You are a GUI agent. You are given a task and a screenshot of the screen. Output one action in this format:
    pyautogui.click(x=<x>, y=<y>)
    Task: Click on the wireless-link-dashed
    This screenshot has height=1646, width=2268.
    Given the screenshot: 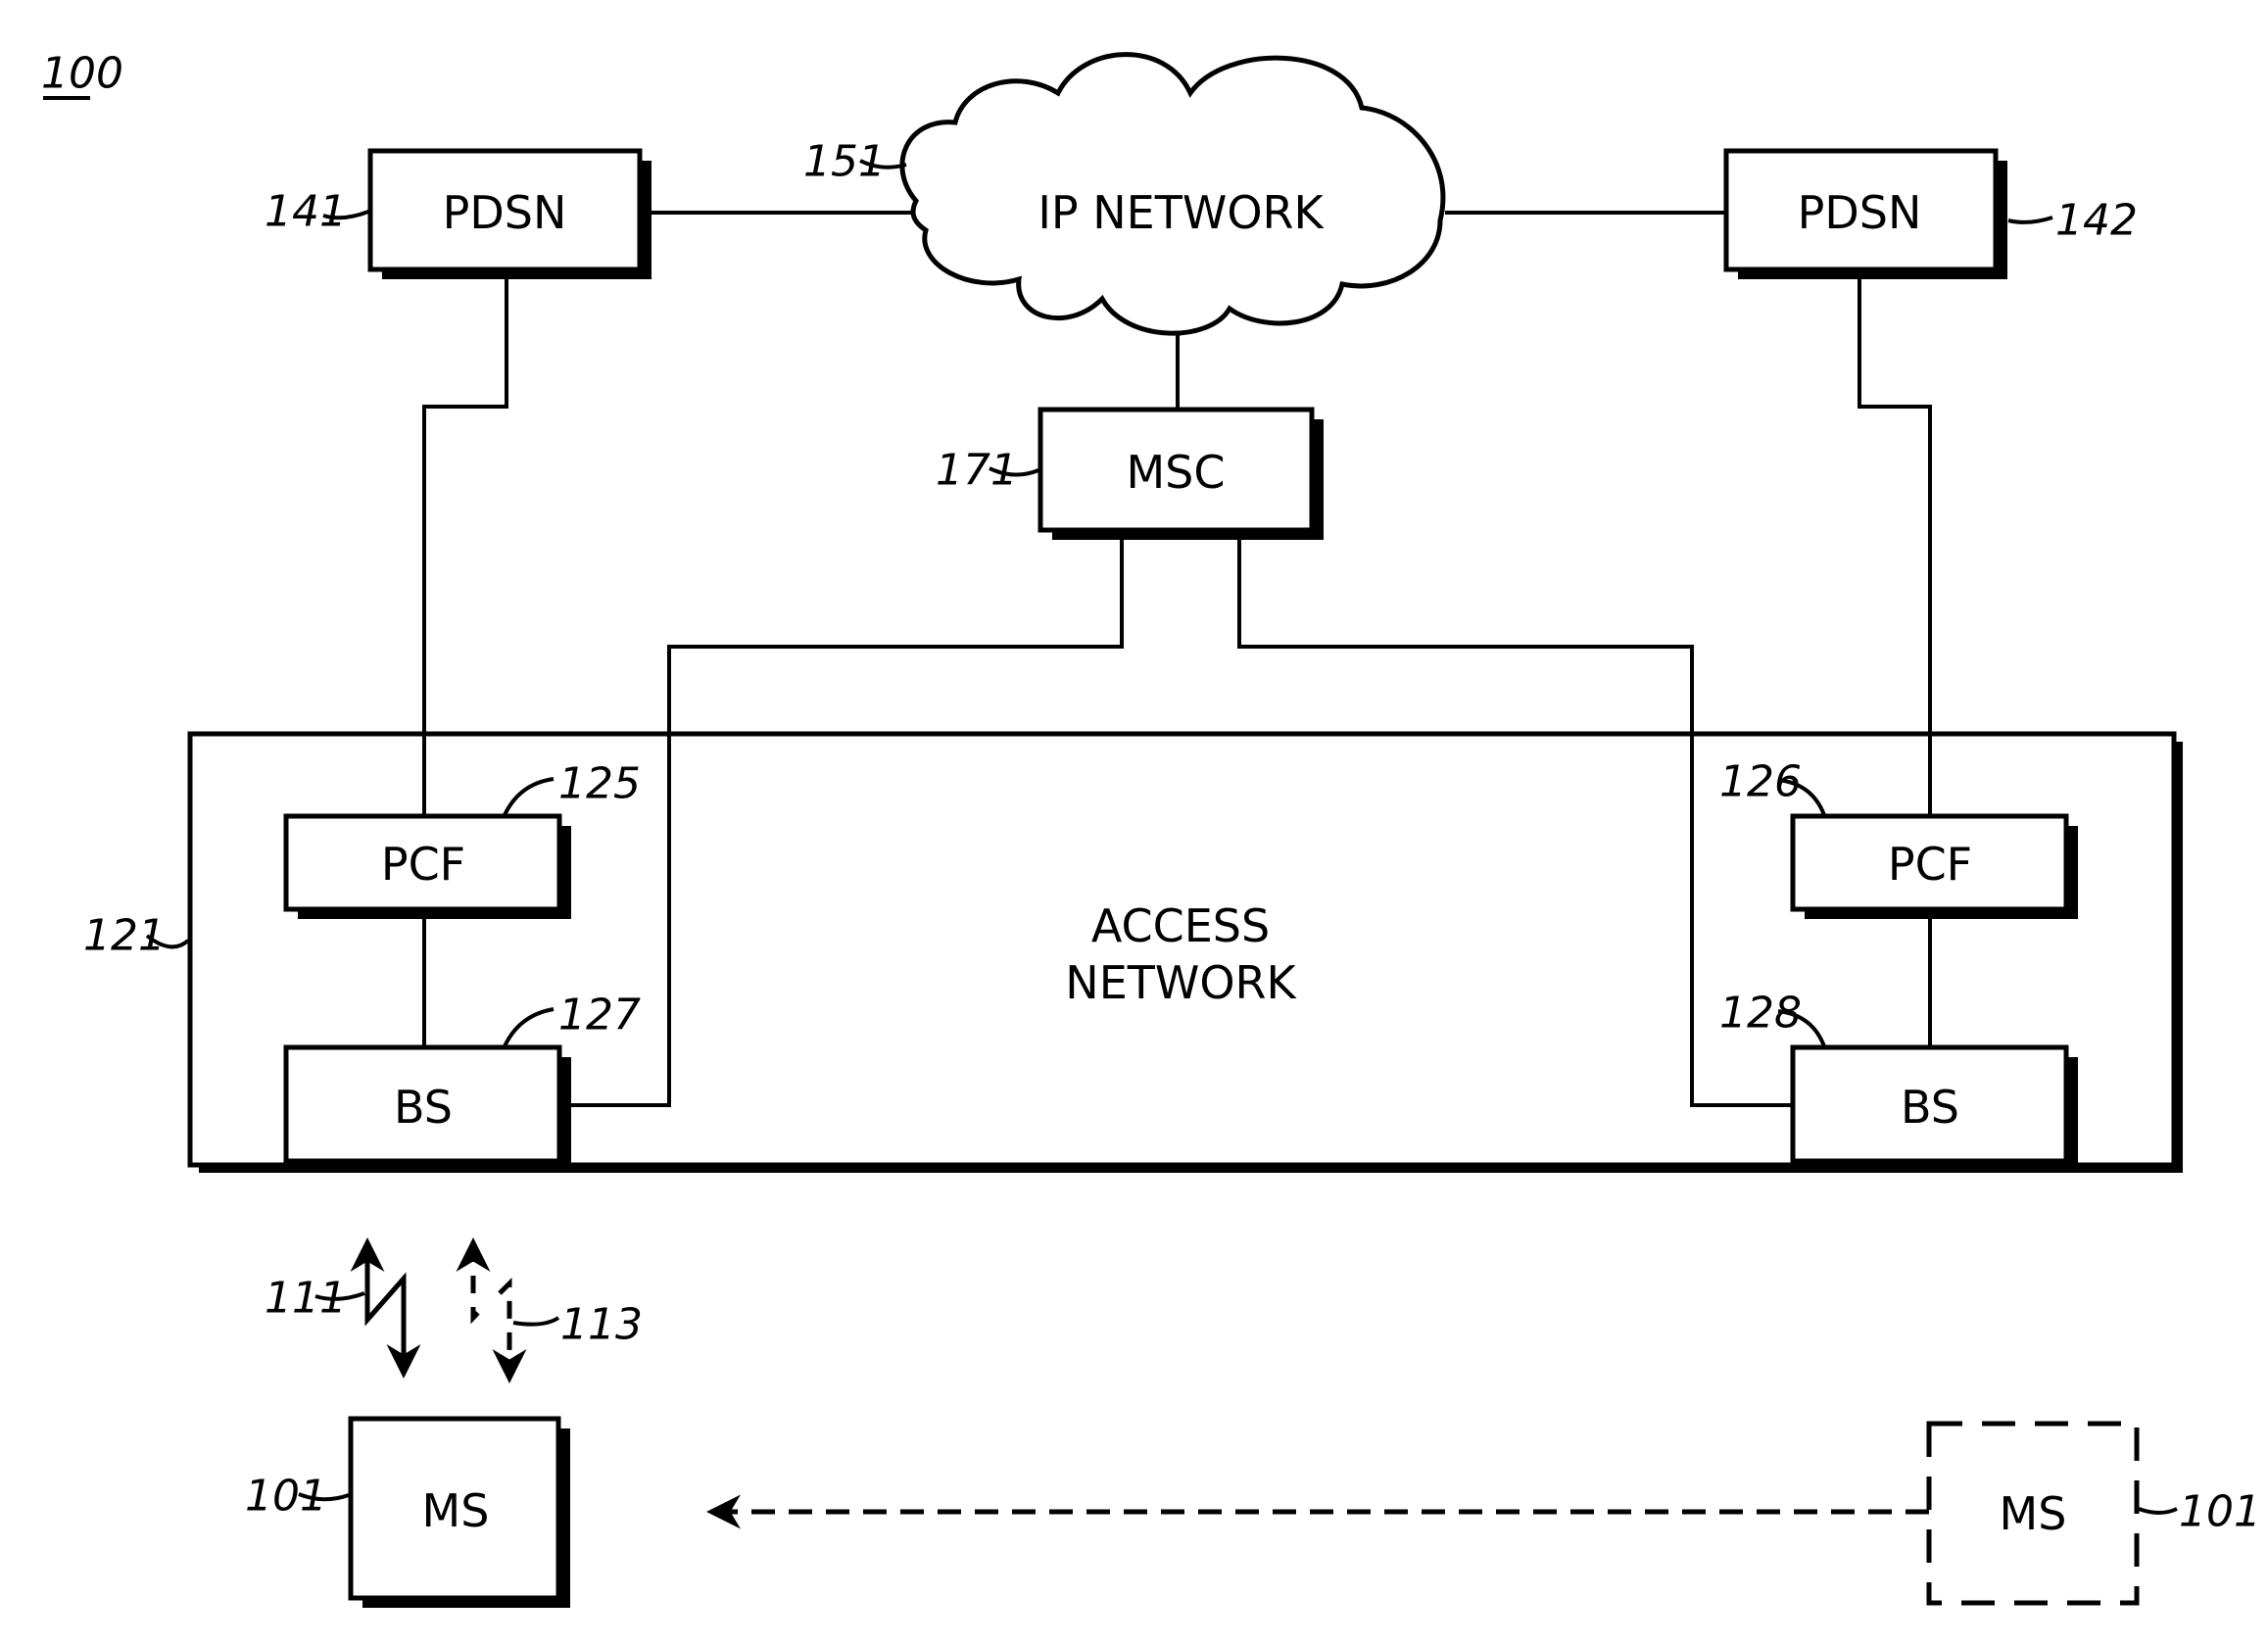 What is the action you would take?
    pyautogui.click(x=491, y=1310)
    